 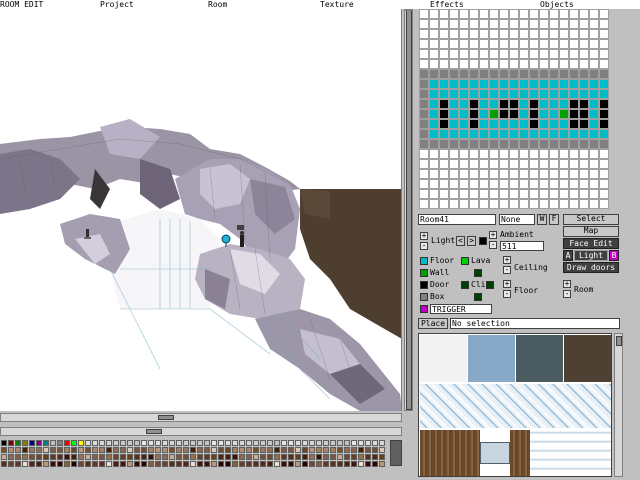 I want to click on f-button: F, so click(x=554, y=219).